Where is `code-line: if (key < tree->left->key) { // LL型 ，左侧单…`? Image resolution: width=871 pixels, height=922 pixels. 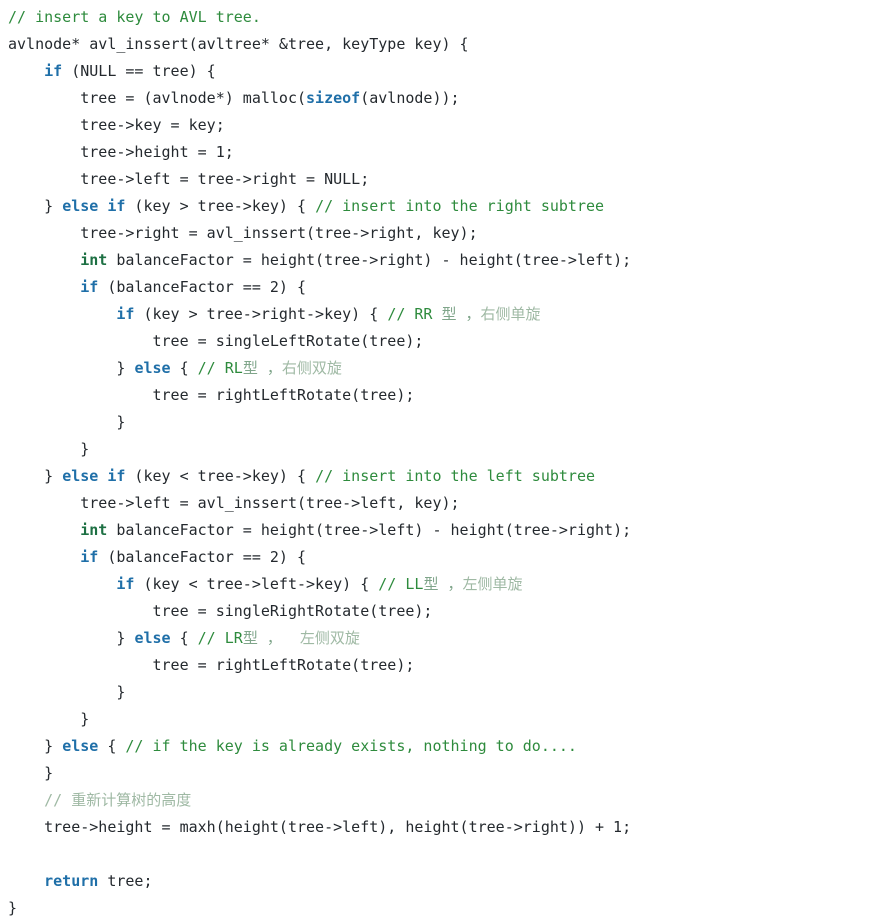
code-line: if (key < tree->left->key) { // LL型 ，左侧单… is located at coordinates (439, 584).